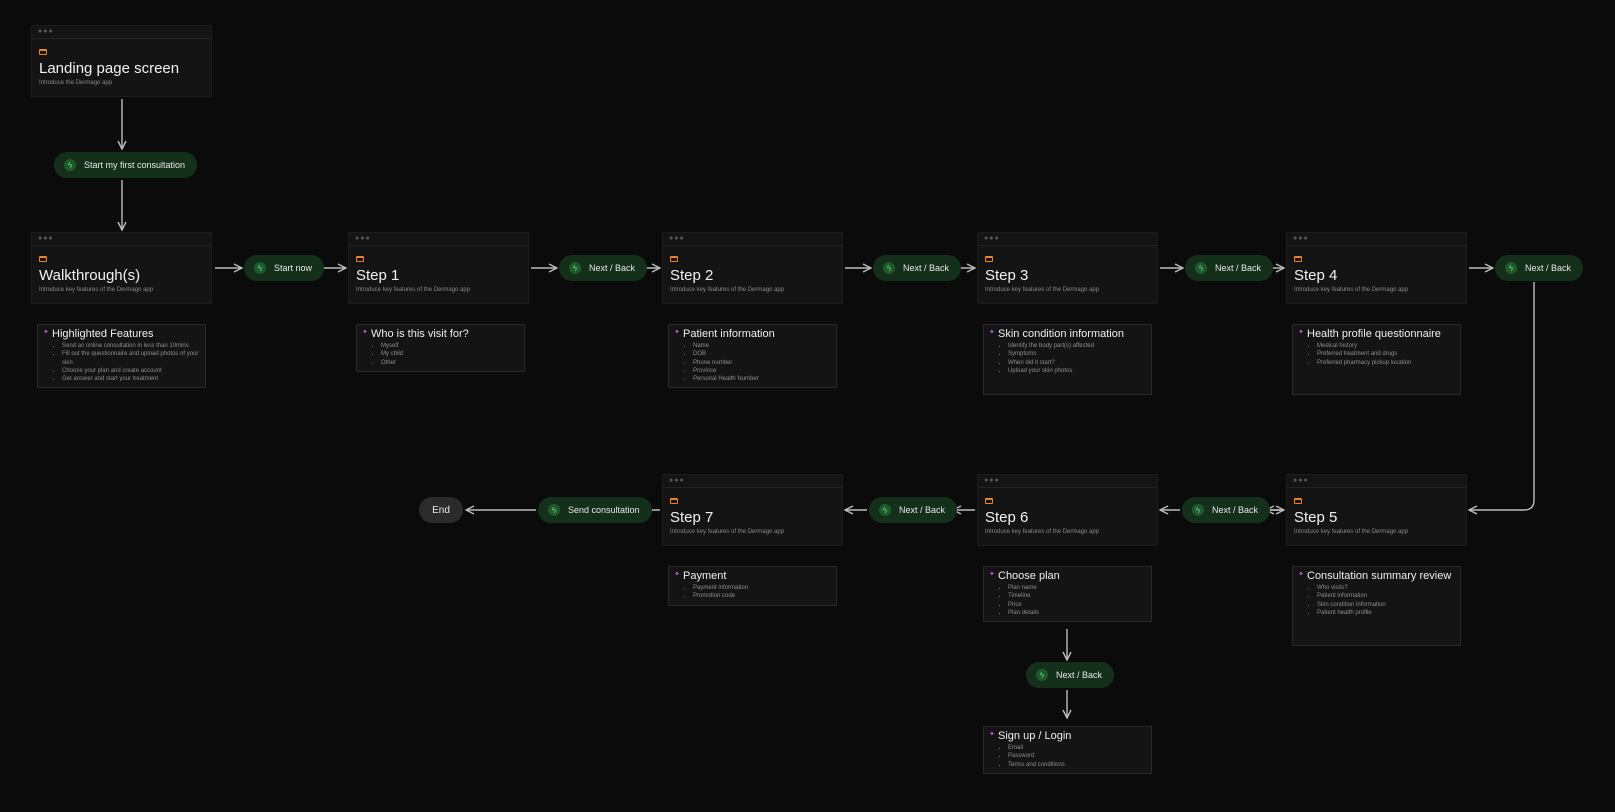 The width and height of the screenshot is (1615, 812). Describe the element at coordinates (1076, 371) in the screenshot. I see `list-item: Upload your skin photos` at that location.